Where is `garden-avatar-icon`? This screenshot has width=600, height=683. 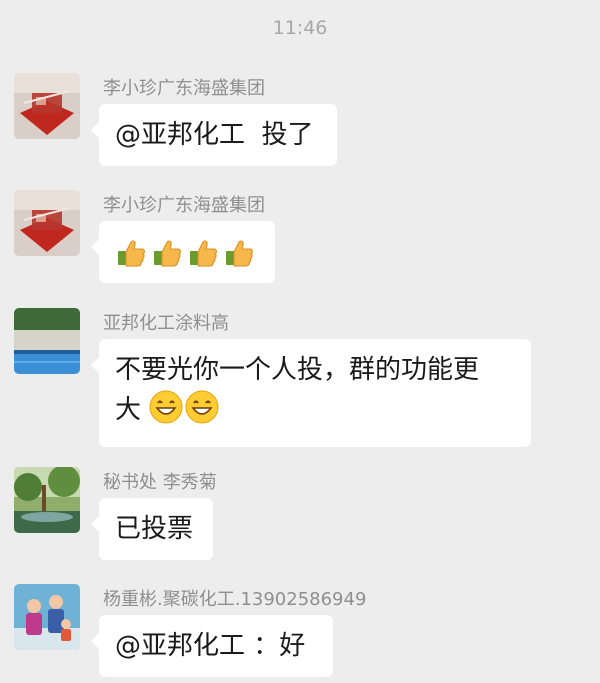
garden-avatar-icon is located at coordinates (47, 500).